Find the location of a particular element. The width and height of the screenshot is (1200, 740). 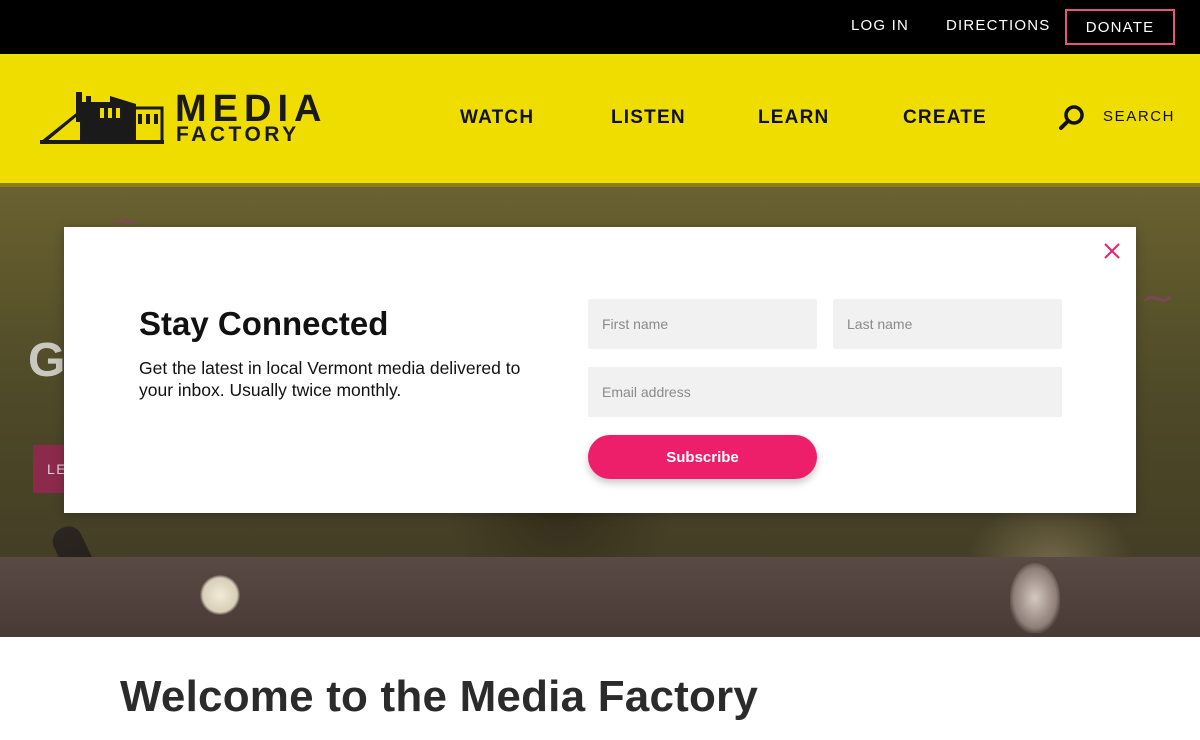

hero-title: G is located at coordinates (47, 360).